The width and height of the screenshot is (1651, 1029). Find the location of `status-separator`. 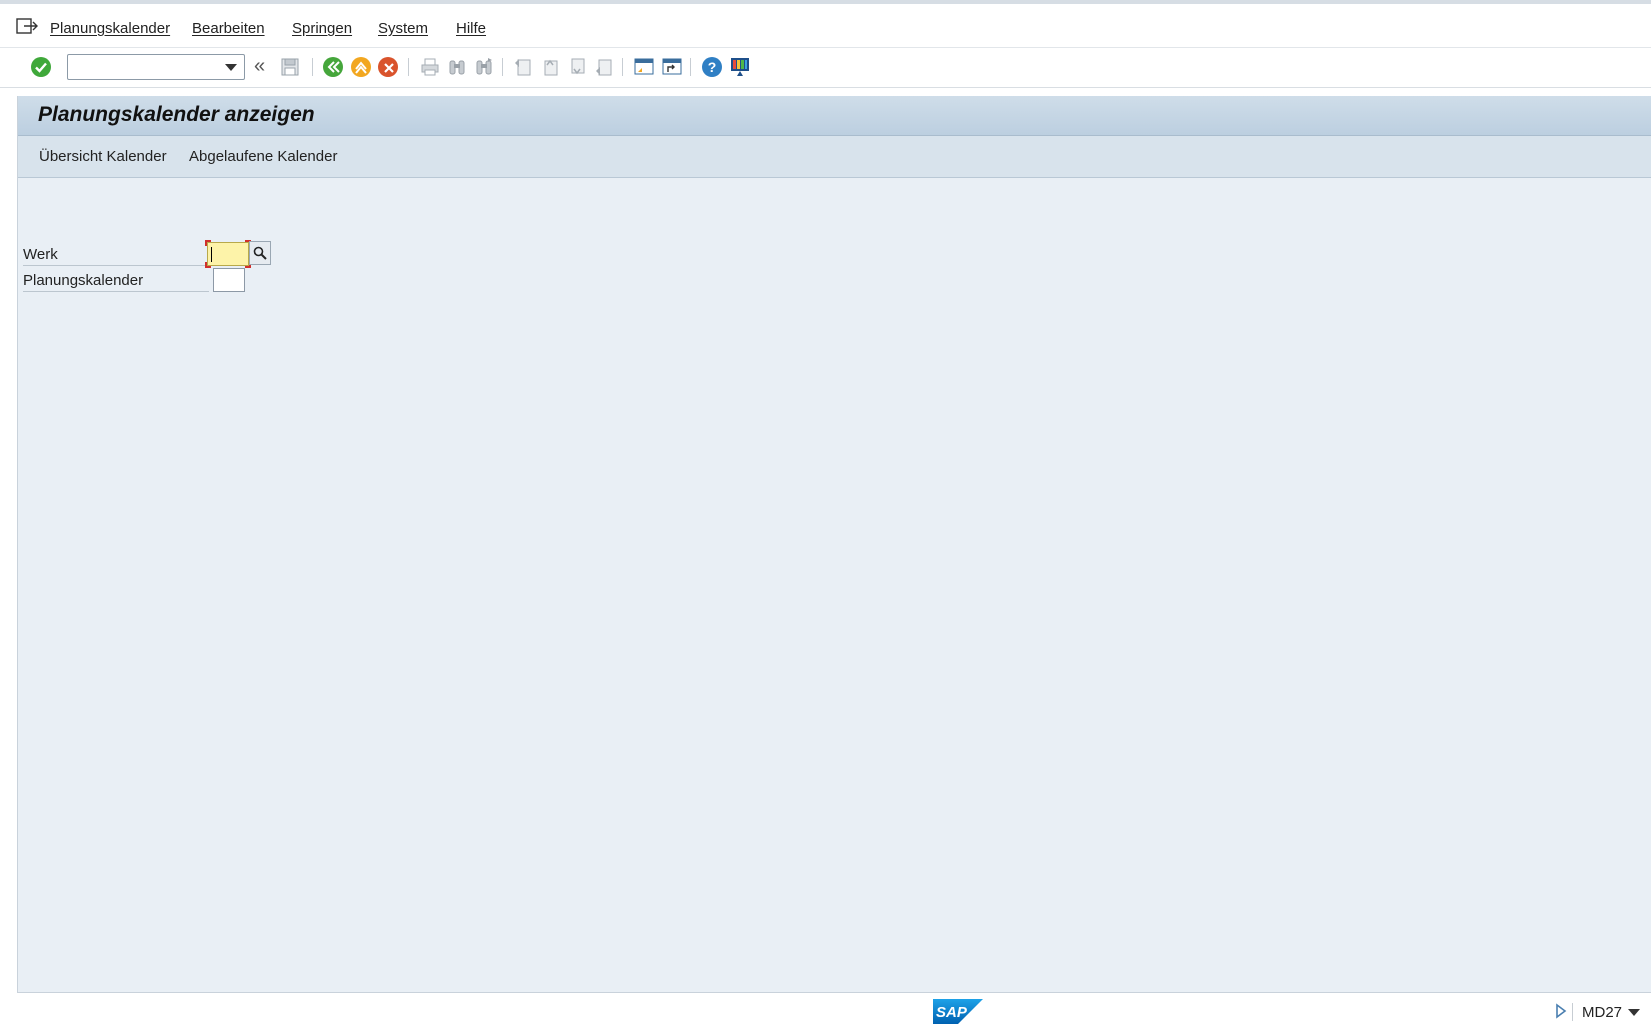

status-separator is located at coordinates (1572, 1012).